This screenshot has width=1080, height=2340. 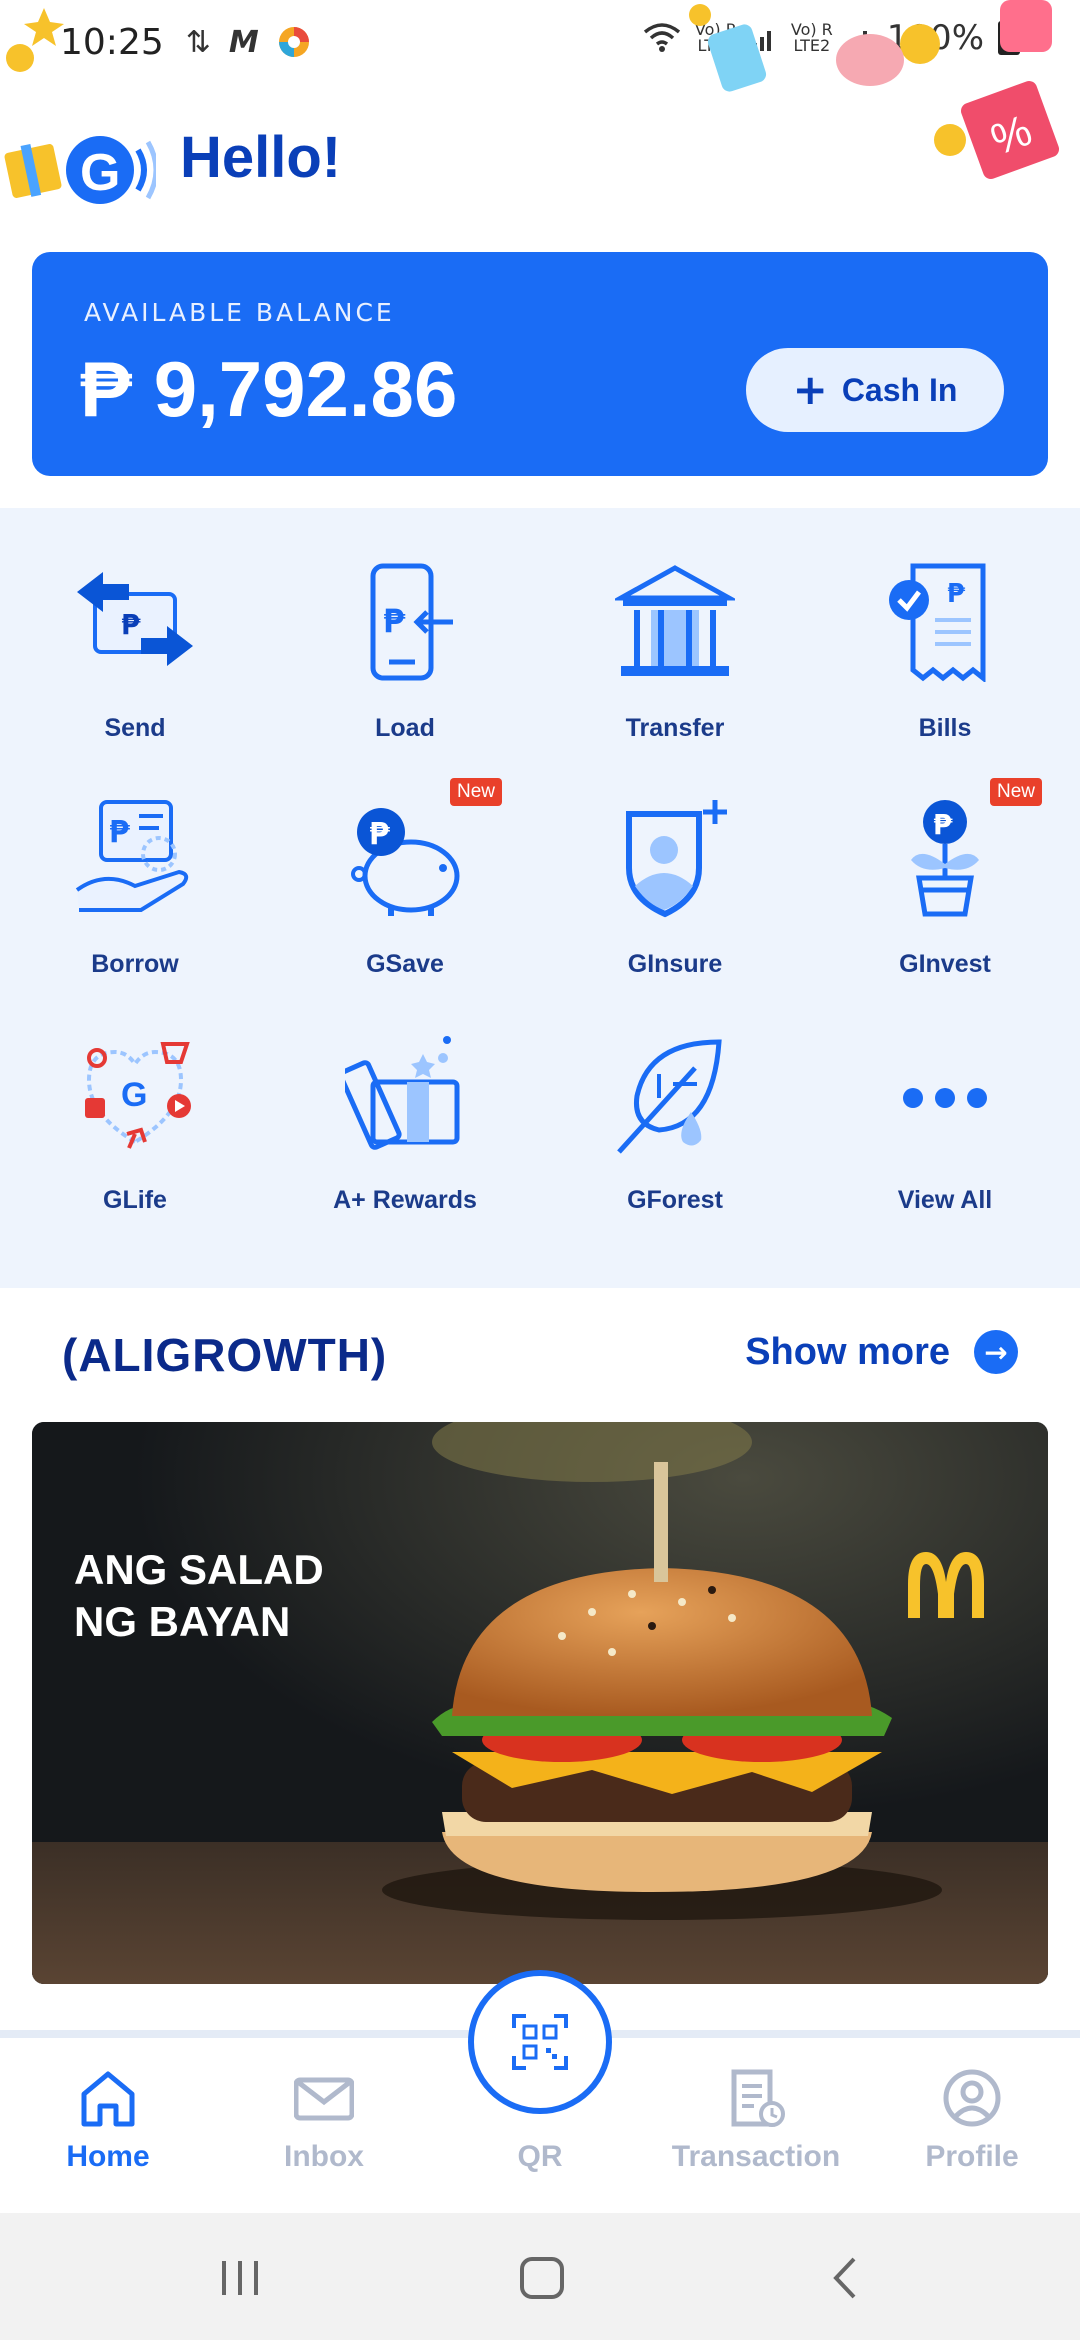 I want to click on service-glife: G GLife, so click(x=135, y=1097).